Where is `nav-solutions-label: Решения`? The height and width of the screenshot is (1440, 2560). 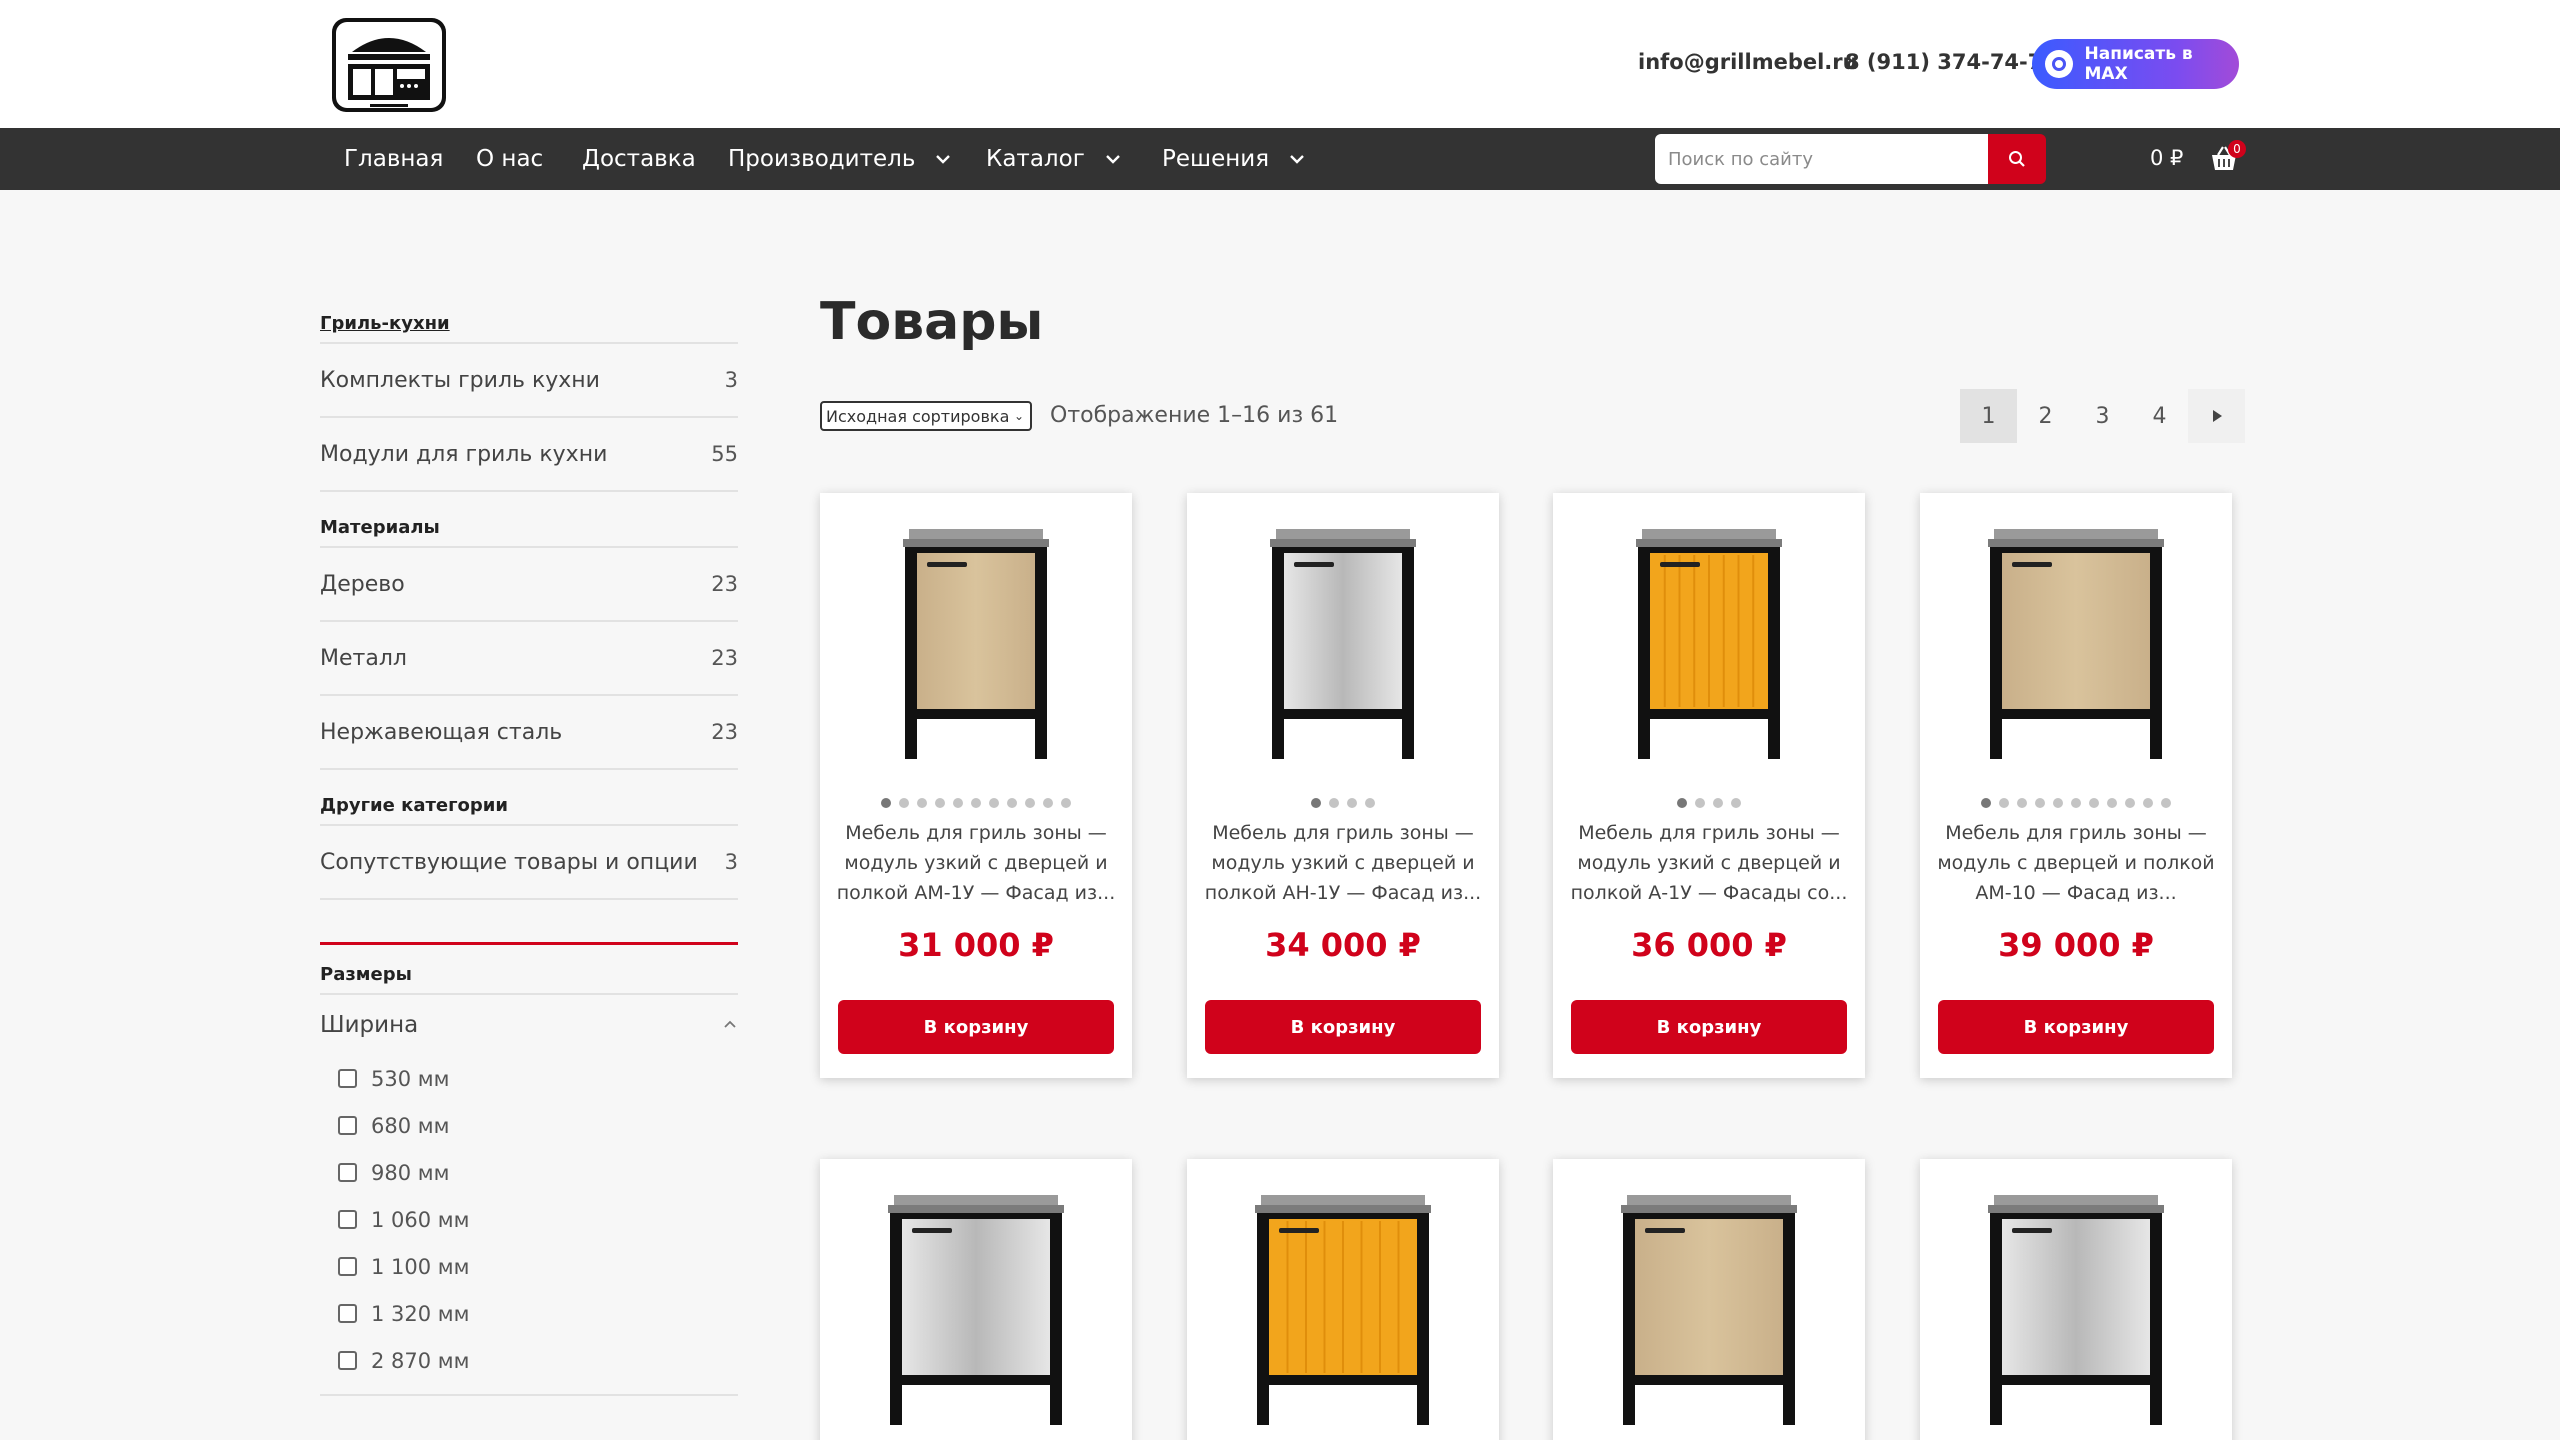 nav-solutions-label: Решения is located at coordinates (1216, 159).